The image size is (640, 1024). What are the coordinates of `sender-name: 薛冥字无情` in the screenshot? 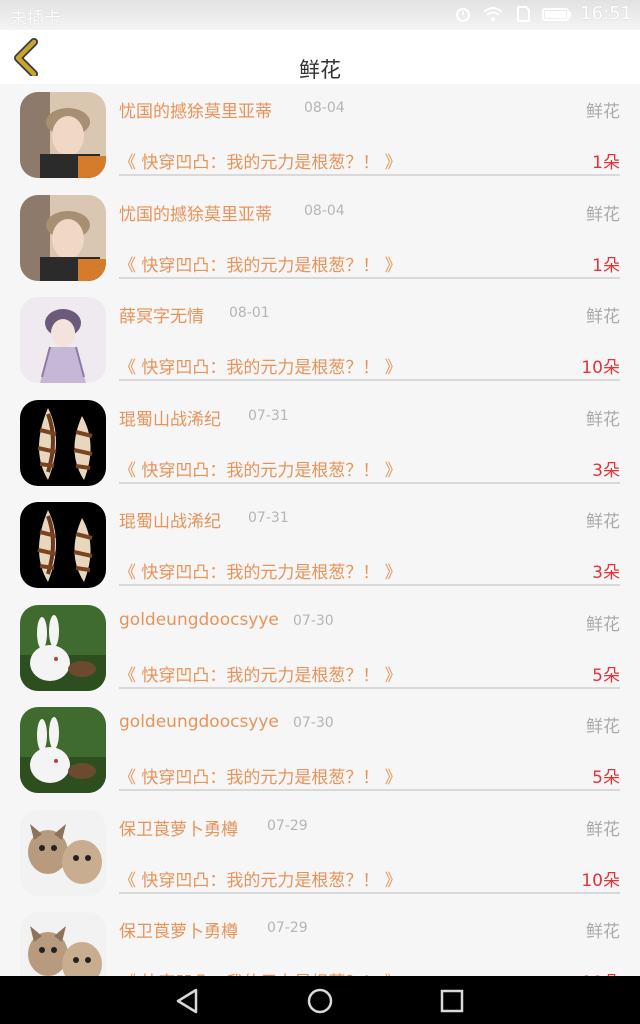 It's located at (161, 317).